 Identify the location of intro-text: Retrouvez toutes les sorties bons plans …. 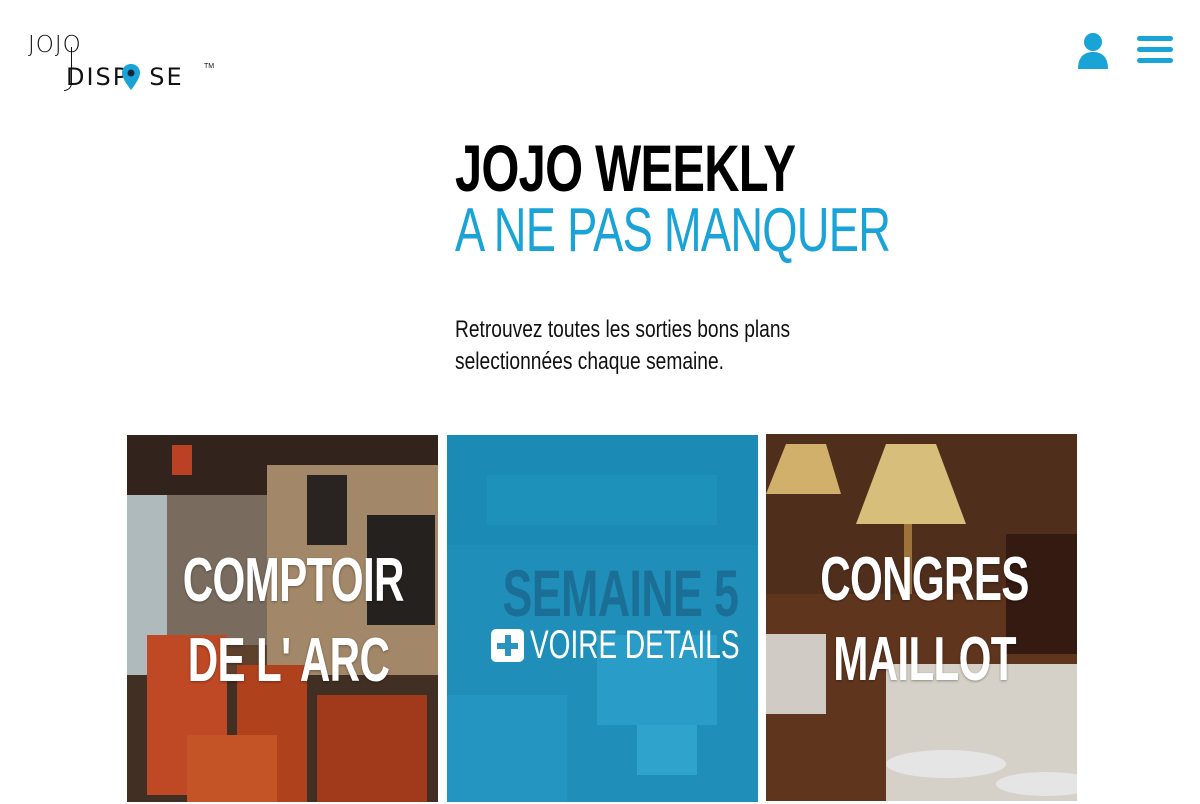
(647, 346).